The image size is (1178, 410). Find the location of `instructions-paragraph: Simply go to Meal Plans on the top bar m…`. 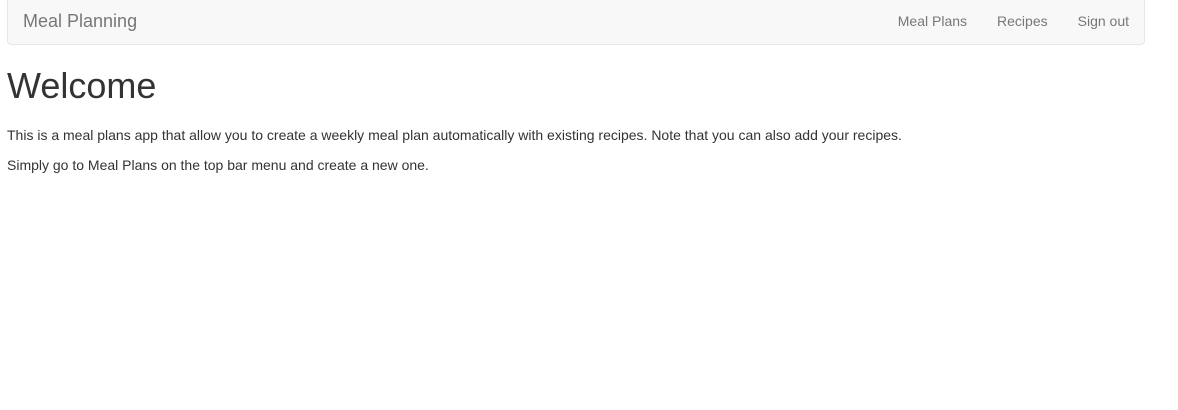

instructions-paragraph: Simply go to Meal Plans on the top bar m… is located at coordinates (218, 165).